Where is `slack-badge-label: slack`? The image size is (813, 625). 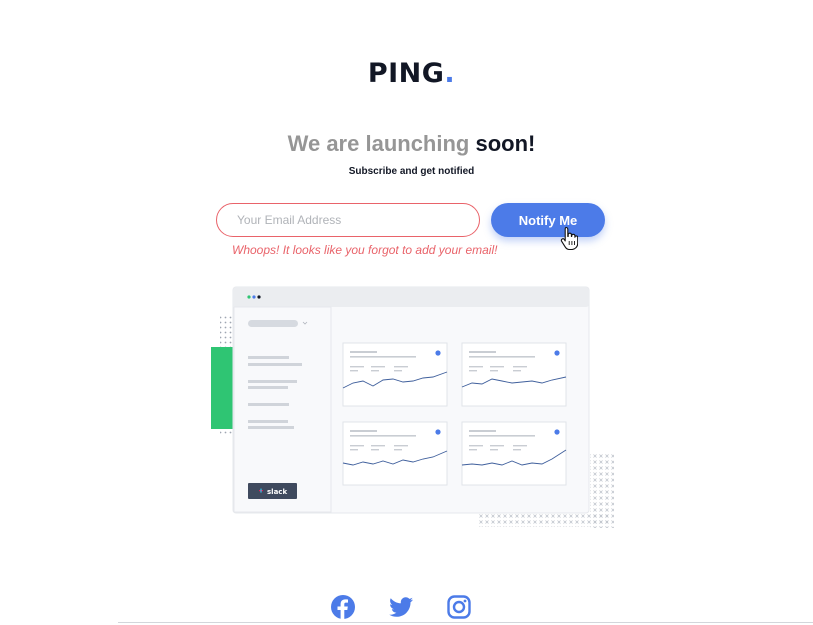 slack-badge-label: slack is located at coordinates (277, 492).